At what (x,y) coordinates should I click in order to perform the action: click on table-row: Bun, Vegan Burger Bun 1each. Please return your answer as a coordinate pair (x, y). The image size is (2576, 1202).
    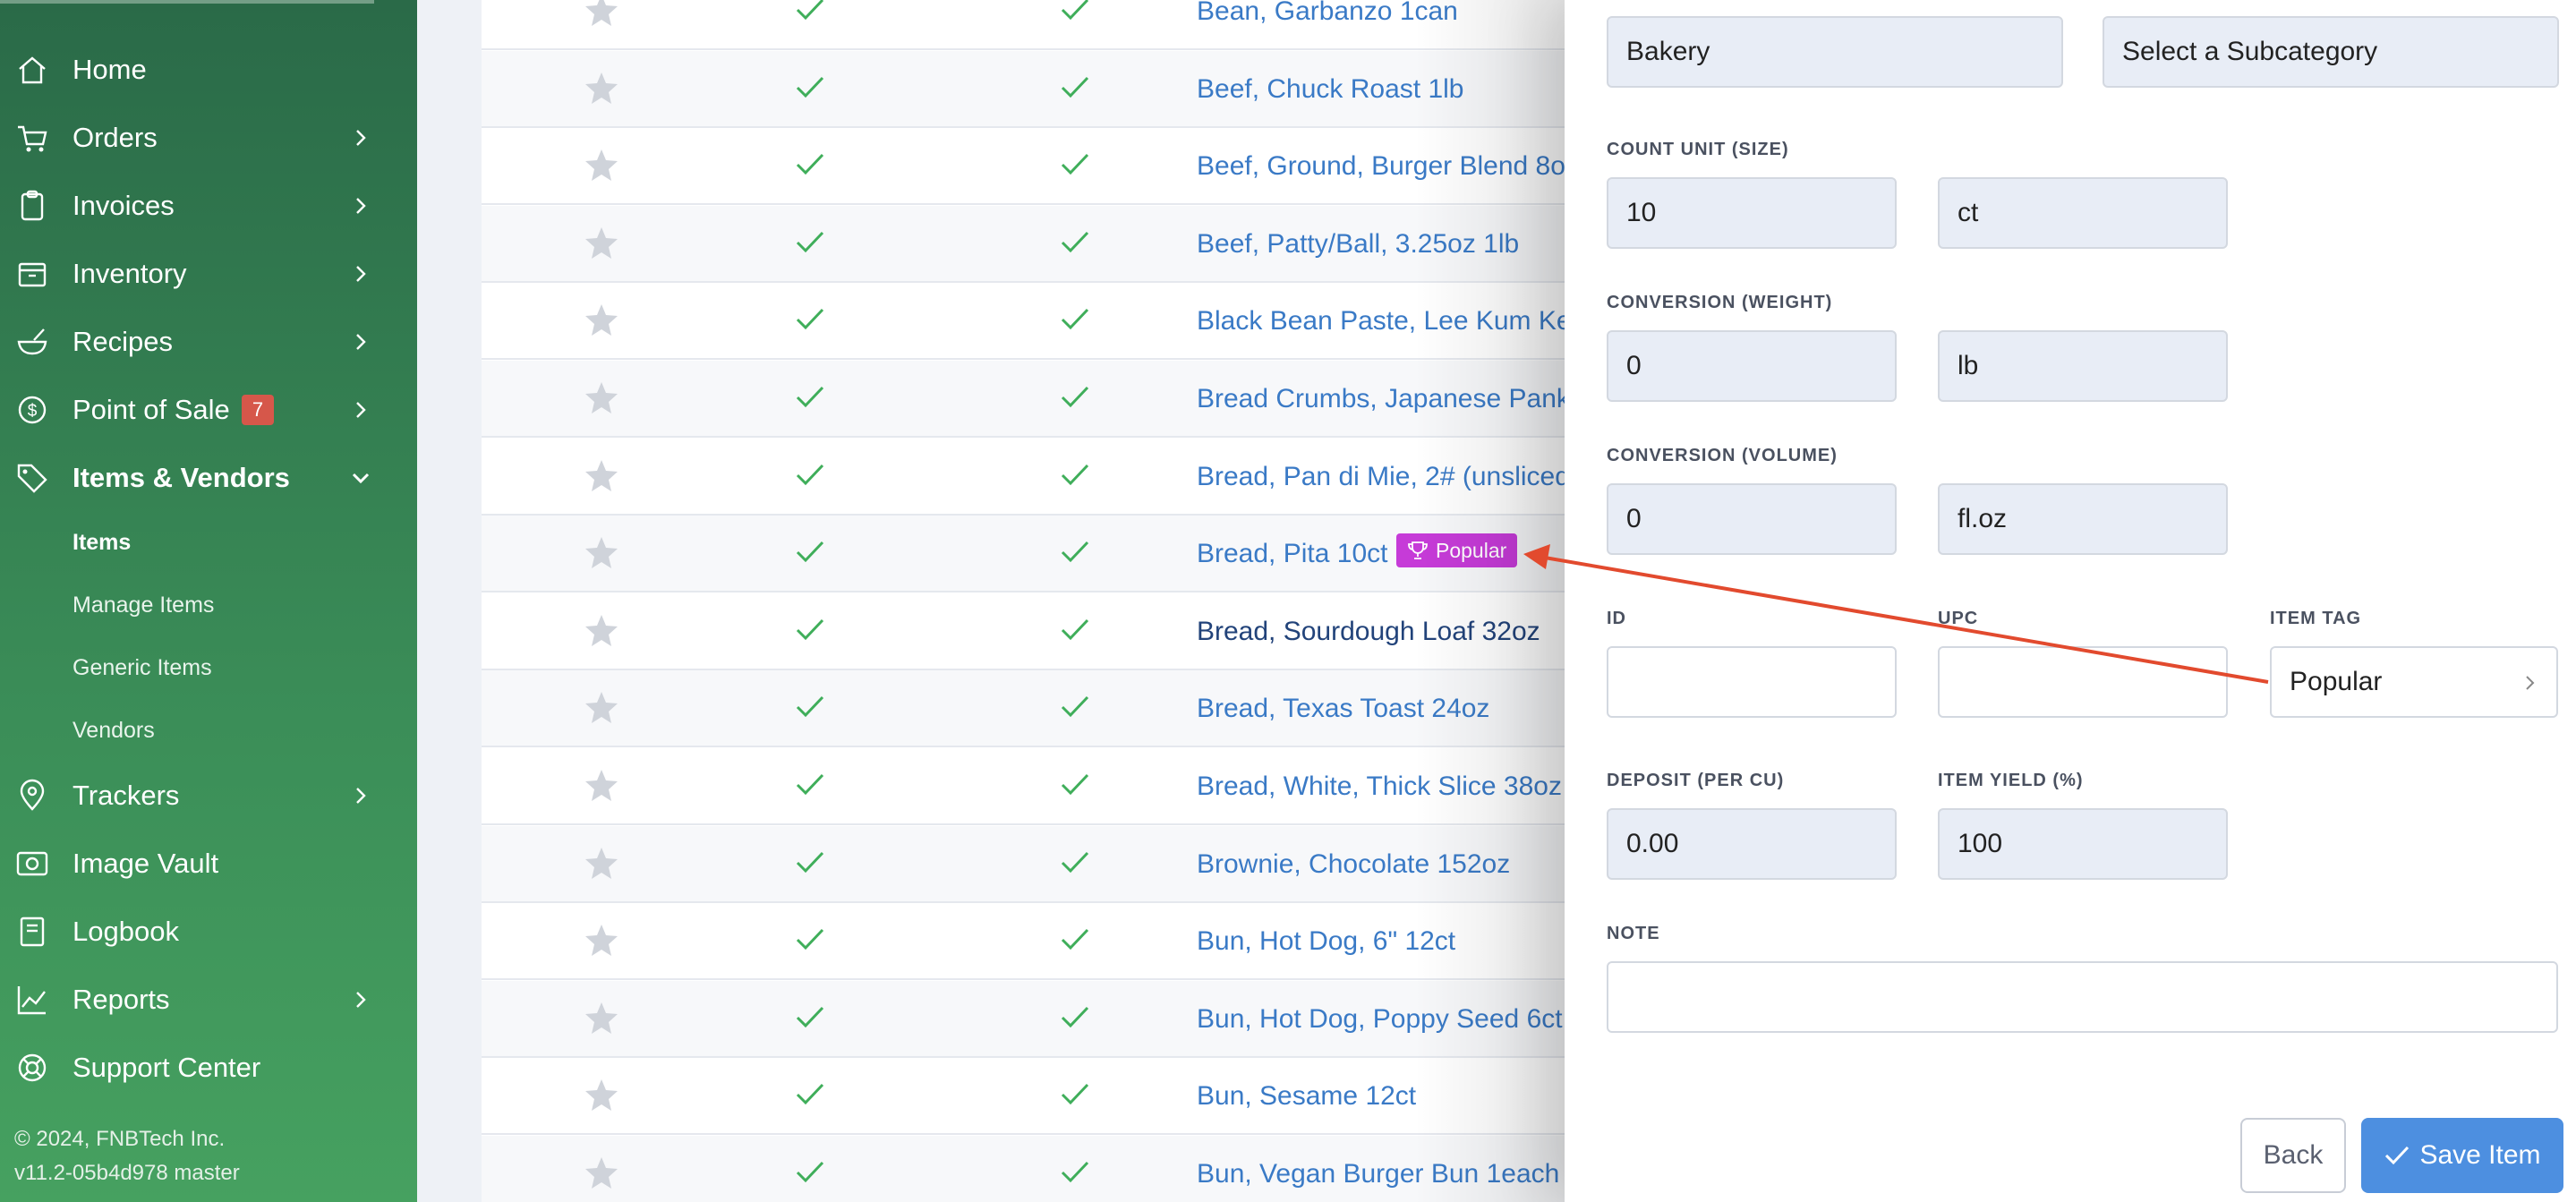
    Looking at the image, I should click on (1023, 1169).